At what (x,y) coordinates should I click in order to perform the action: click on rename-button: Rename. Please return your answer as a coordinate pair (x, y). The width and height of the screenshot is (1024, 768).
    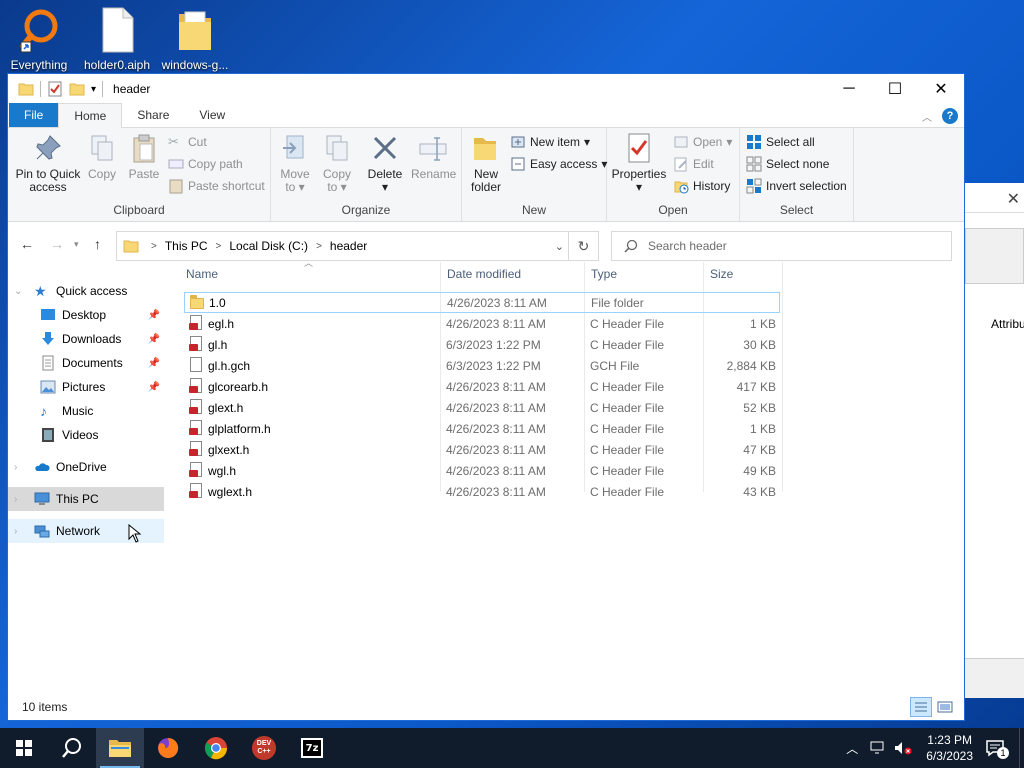
    Looking at the image, I should click on (433, 156).